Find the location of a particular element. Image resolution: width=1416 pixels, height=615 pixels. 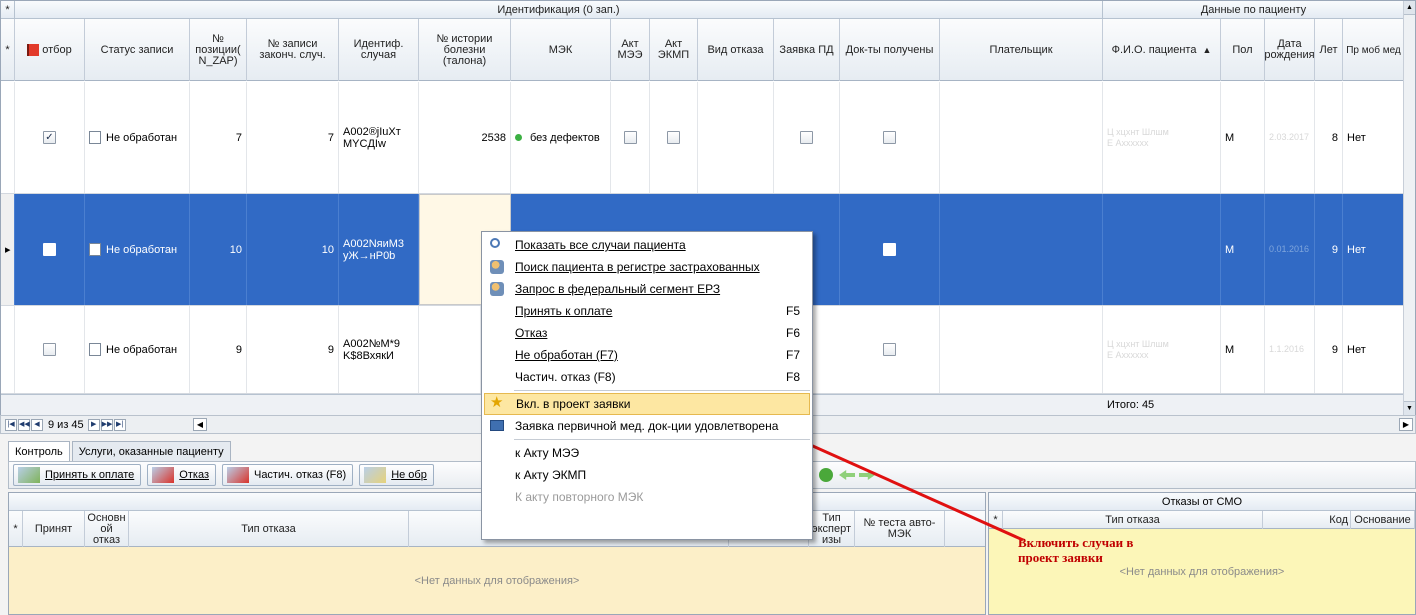

select-checkbox: ✓ is located at coordinates (49, 137).